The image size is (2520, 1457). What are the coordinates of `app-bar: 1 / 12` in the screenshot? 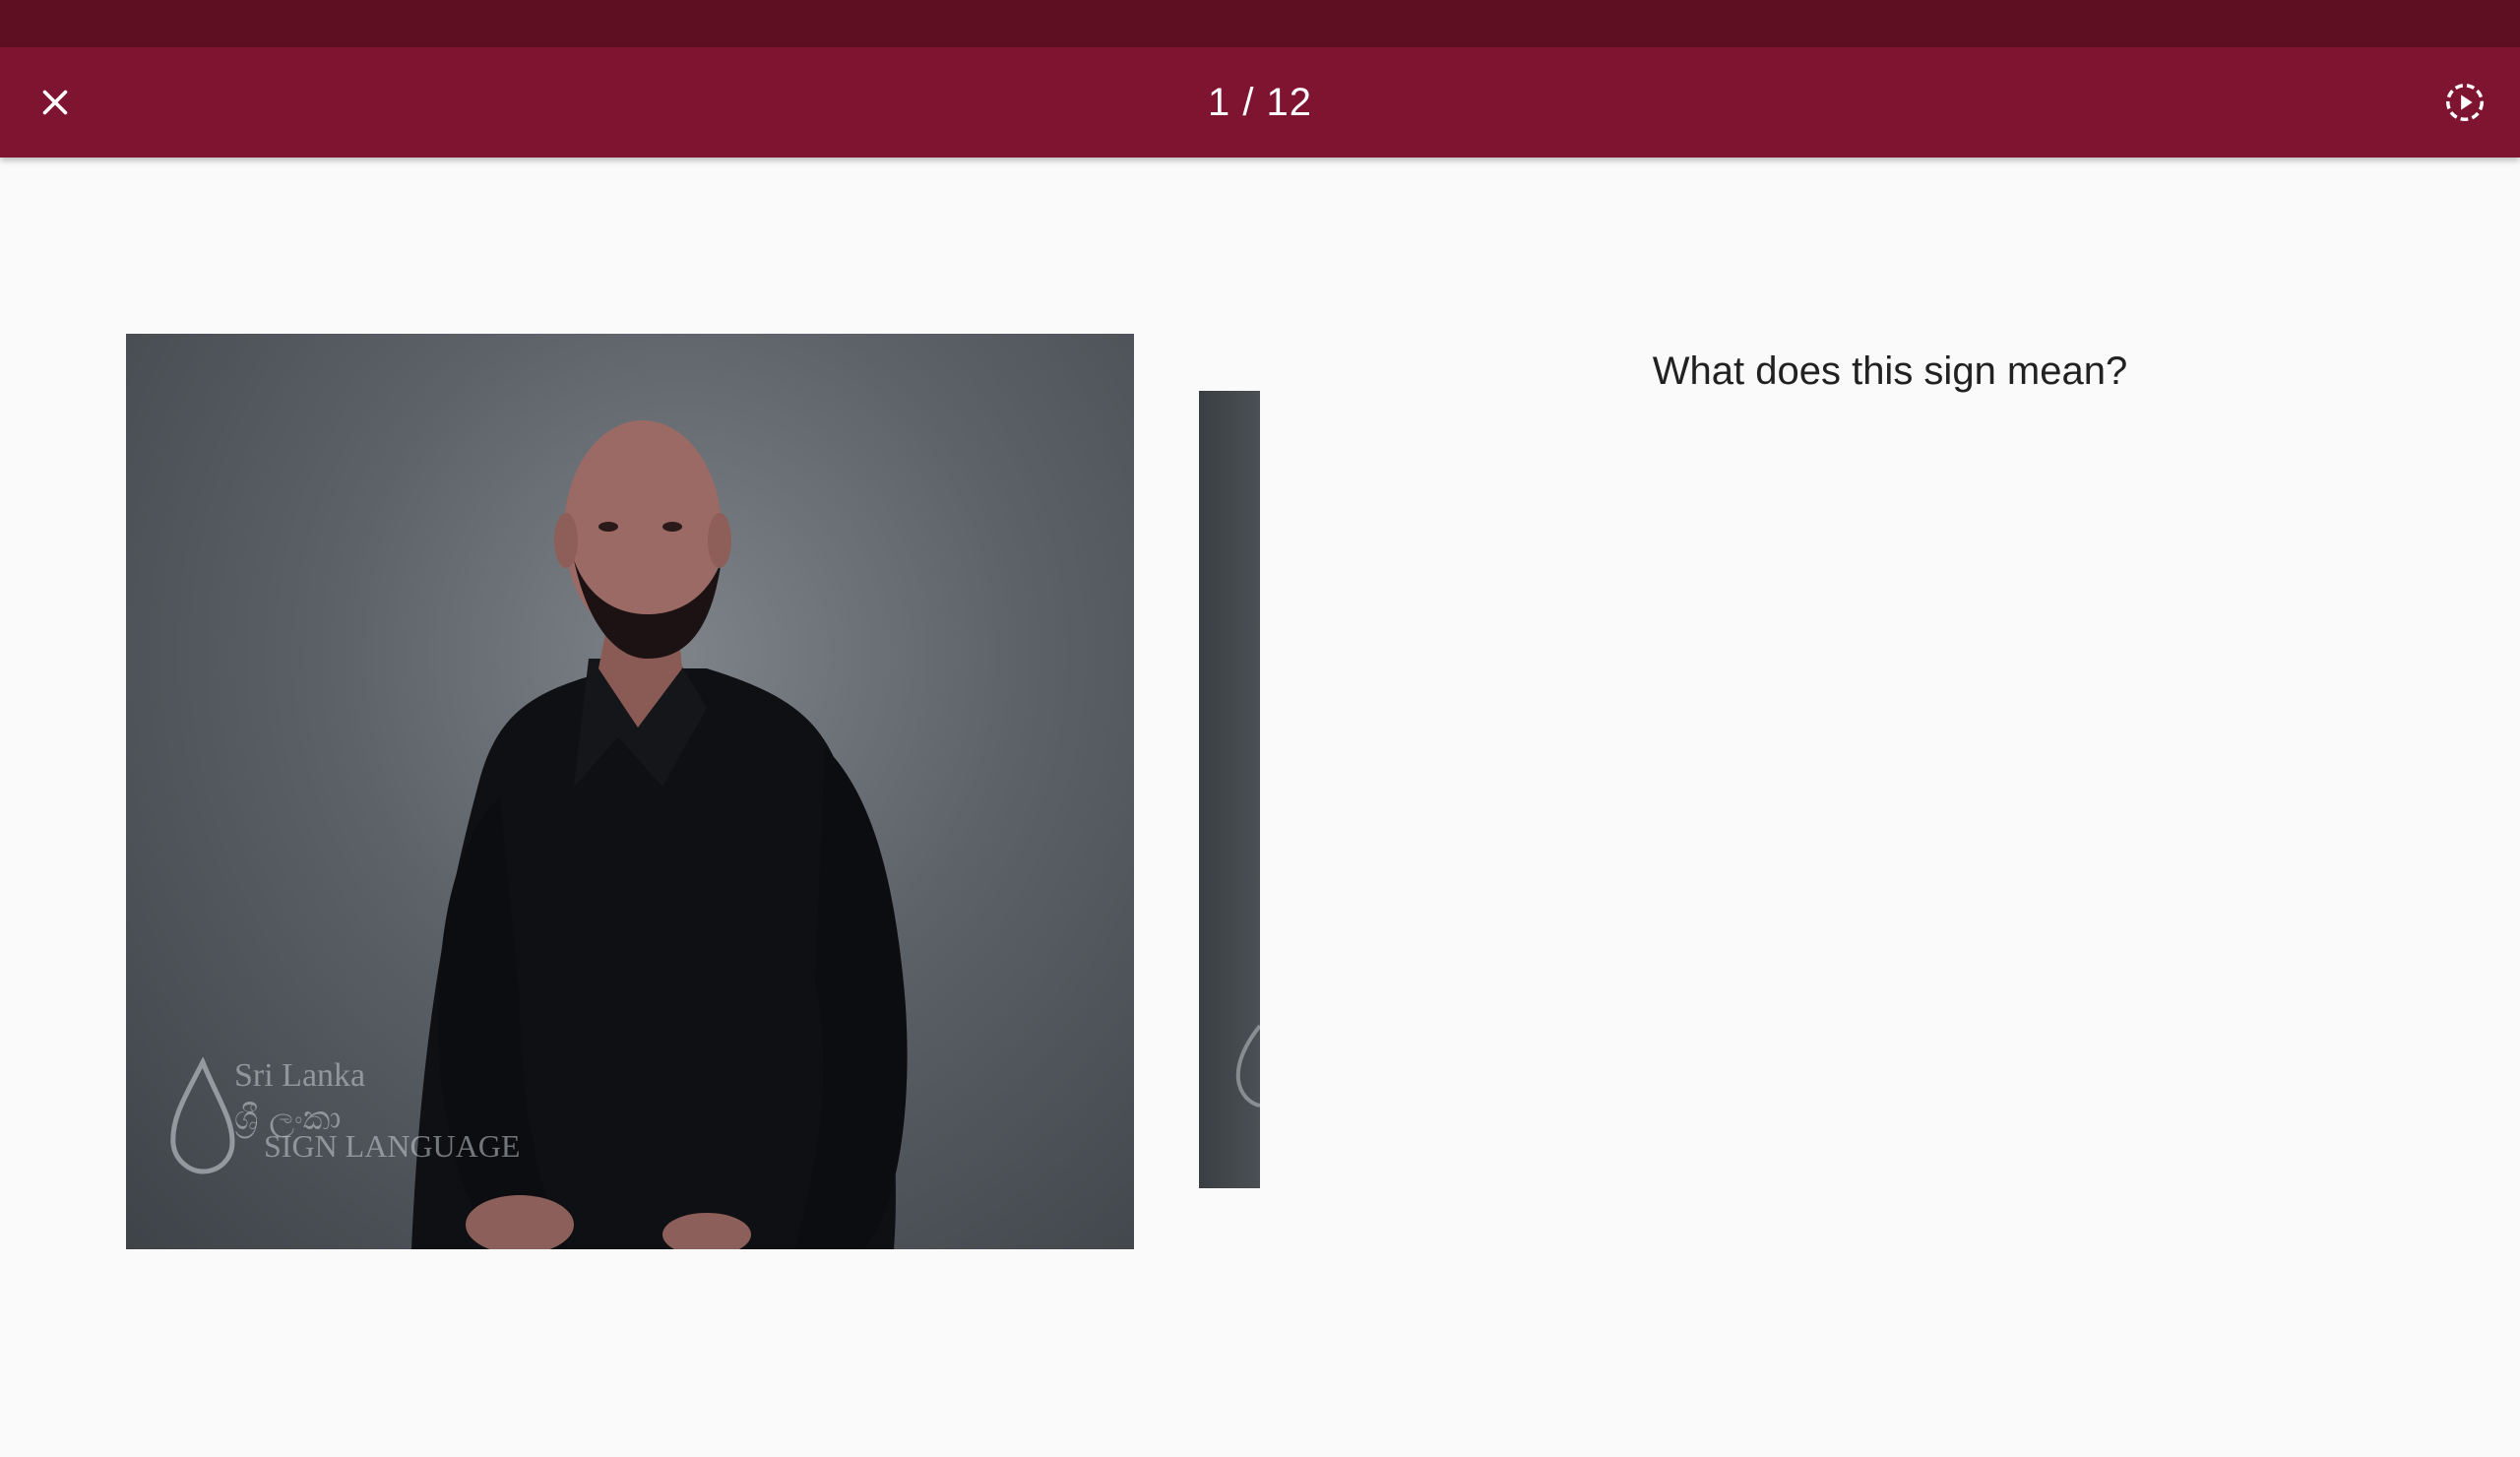 It's located at (1260, 102).